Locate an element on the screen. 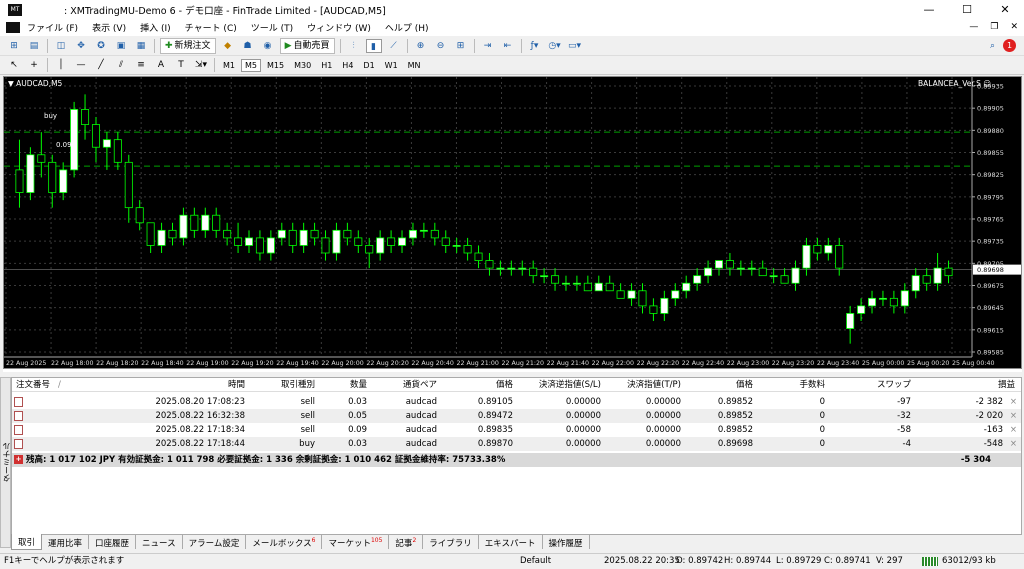  market-watch-icon: ◫ is located at coordinates (61, 46).